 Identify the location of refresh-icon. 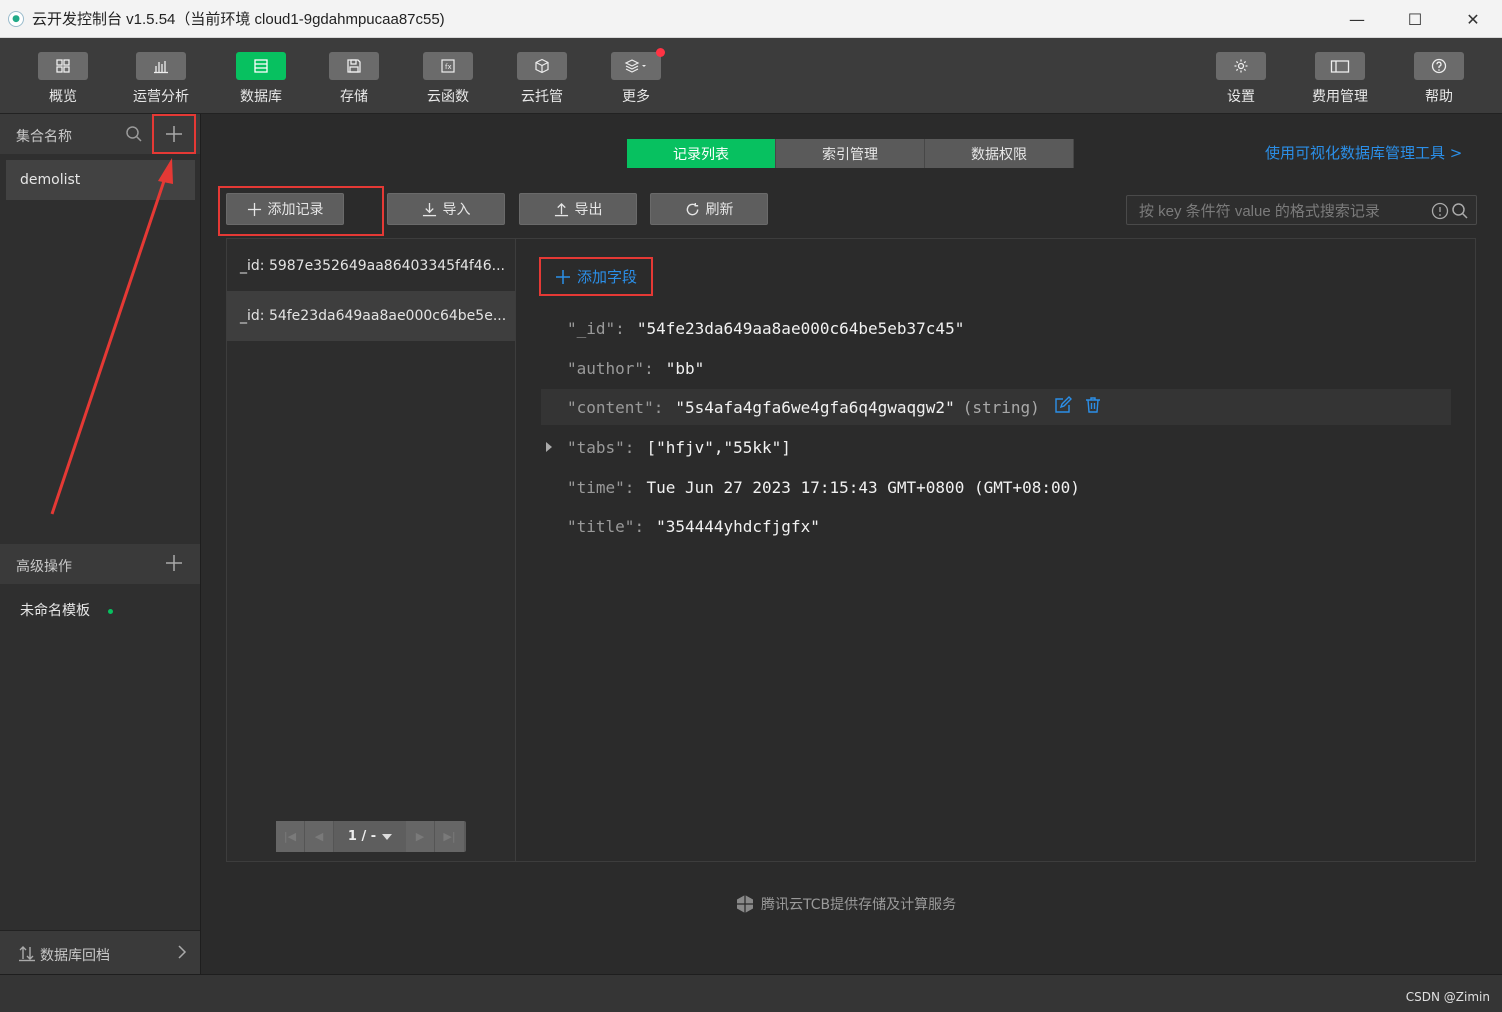
(692, 208).